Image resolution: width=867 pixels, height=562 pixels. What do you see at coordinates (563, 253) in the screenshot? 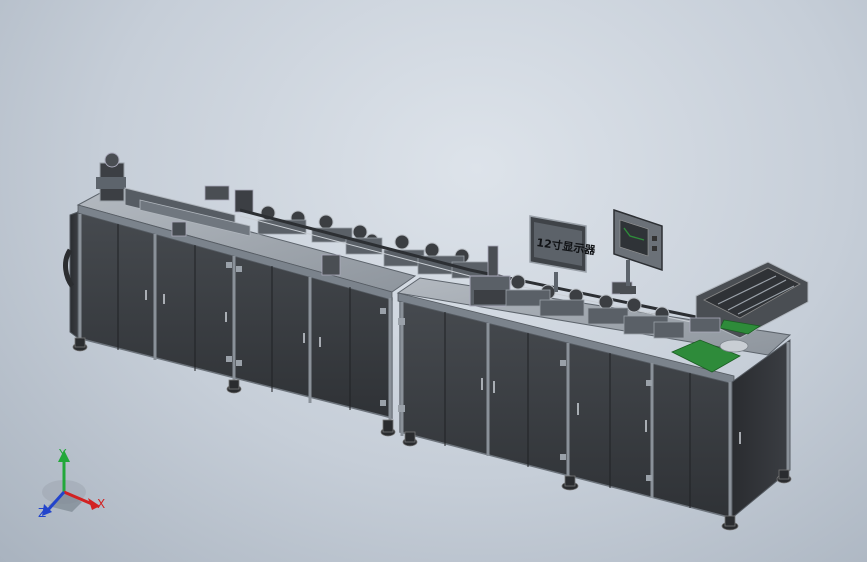
I see `display-monitor: 12寸显示器` at bounding box center [563, 253].